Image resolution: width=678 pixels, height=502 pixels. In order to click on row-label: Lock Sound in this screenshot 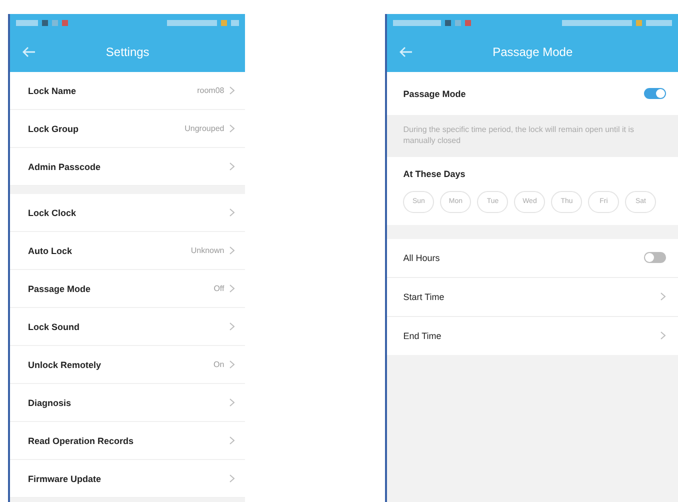, I will do `click(54, 327)`.